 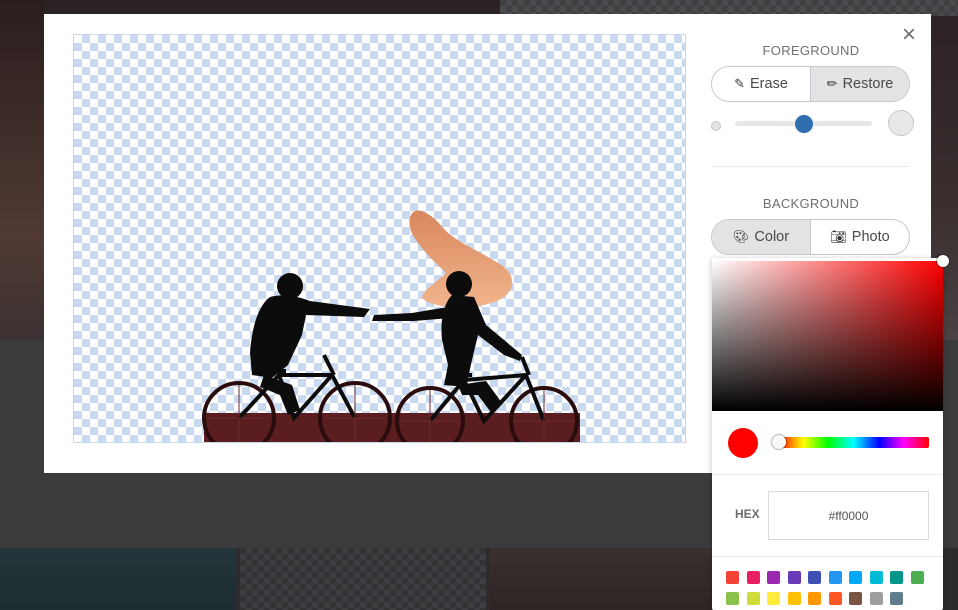 I want to click on brush-size-small-indicator, so click(x=716, y=126).